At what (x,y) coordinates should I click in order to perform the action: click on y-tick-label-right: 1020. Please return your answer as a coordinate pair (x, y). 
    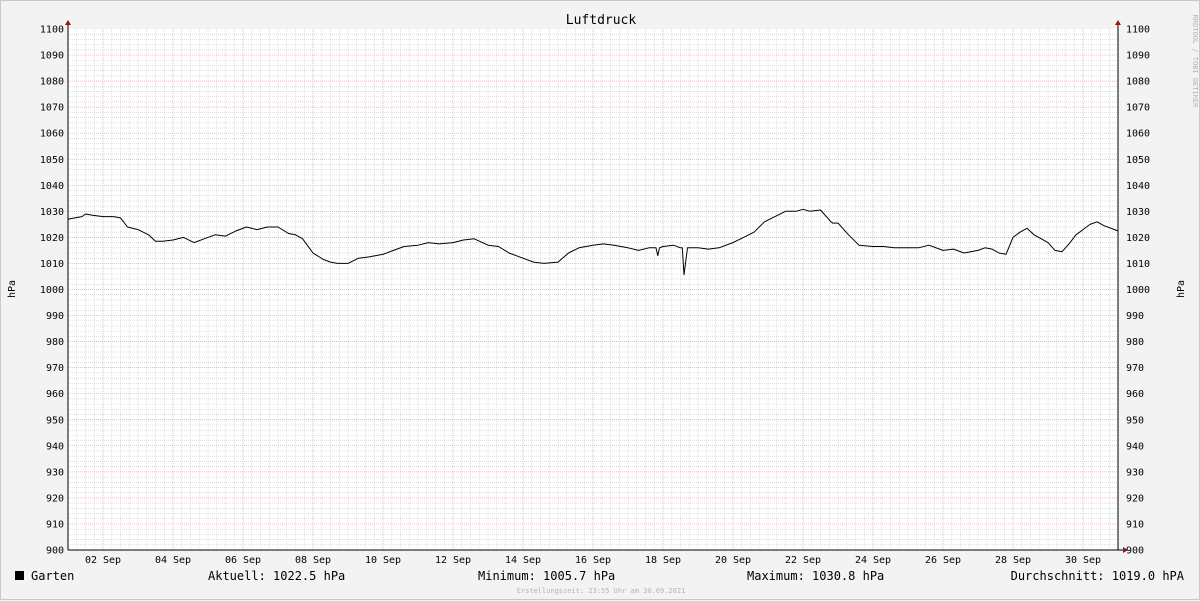
    Looking at the image, I should click on (1138, 238).